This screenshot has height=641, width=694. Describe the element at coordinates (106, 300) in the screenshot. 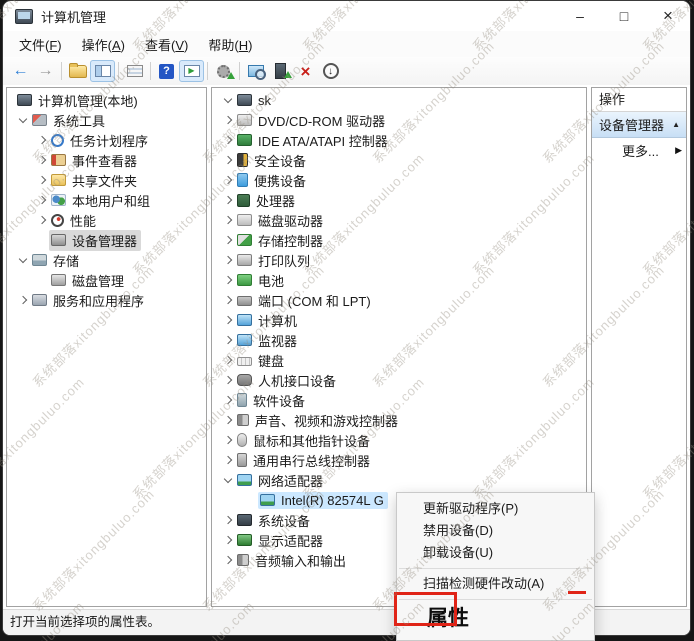

I see `tree-item-services-applications: 服务和应用程序` at that location.